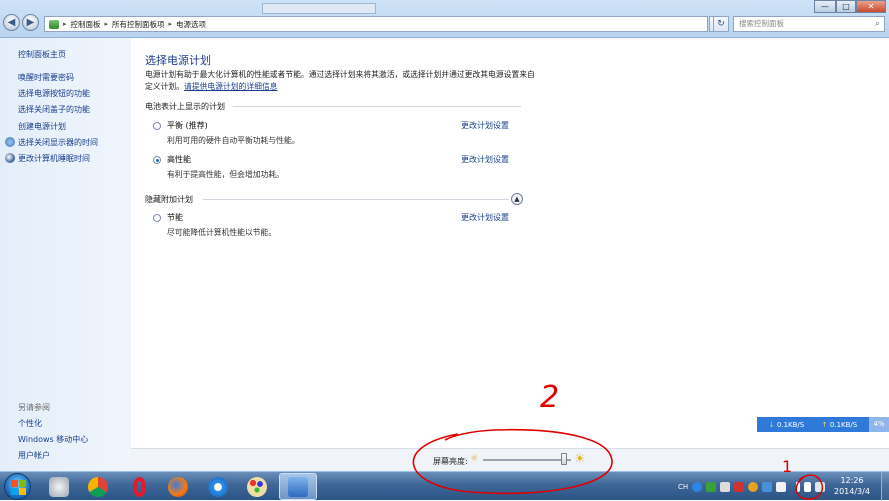  What do you see at coordinates (42, 54) in the screenshot?
I see `sidebar-home-link: 控制面板主页` at bounding box center [42, 54].